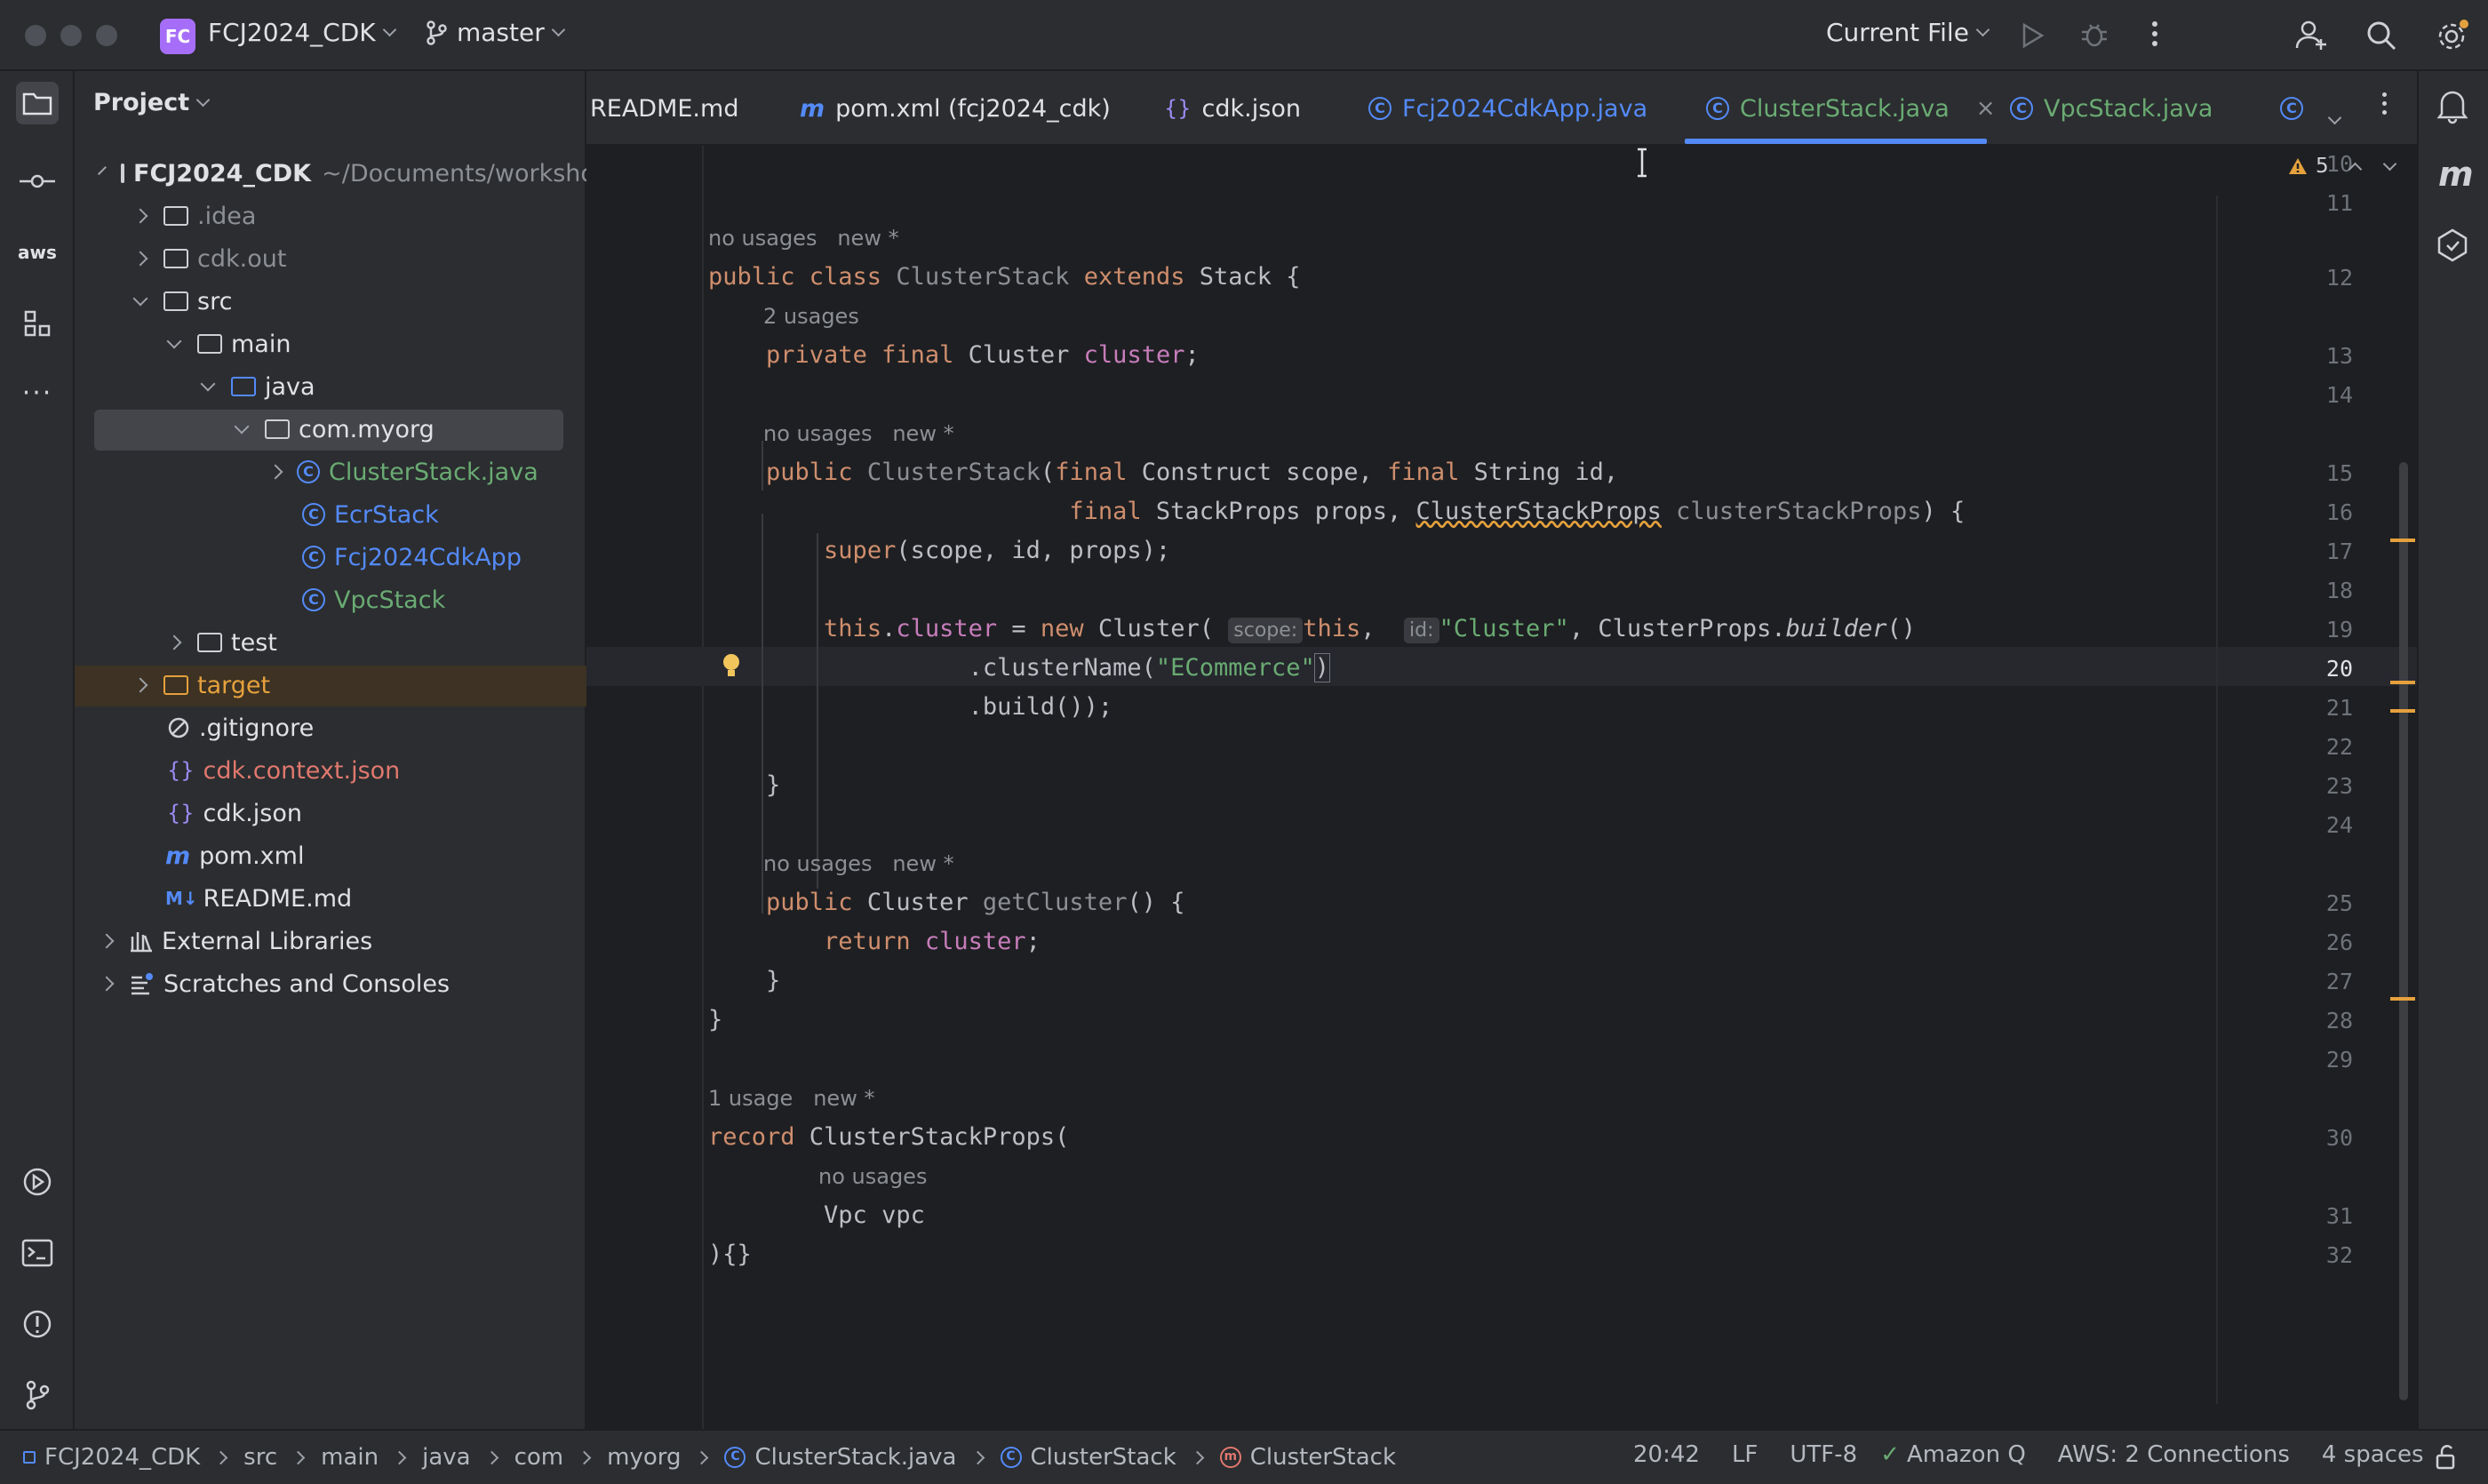 The width and height of the screenshot is (2488, 1484). I want to click on tree-item-cdk-json: {} cdk.json, so click(331, 813).